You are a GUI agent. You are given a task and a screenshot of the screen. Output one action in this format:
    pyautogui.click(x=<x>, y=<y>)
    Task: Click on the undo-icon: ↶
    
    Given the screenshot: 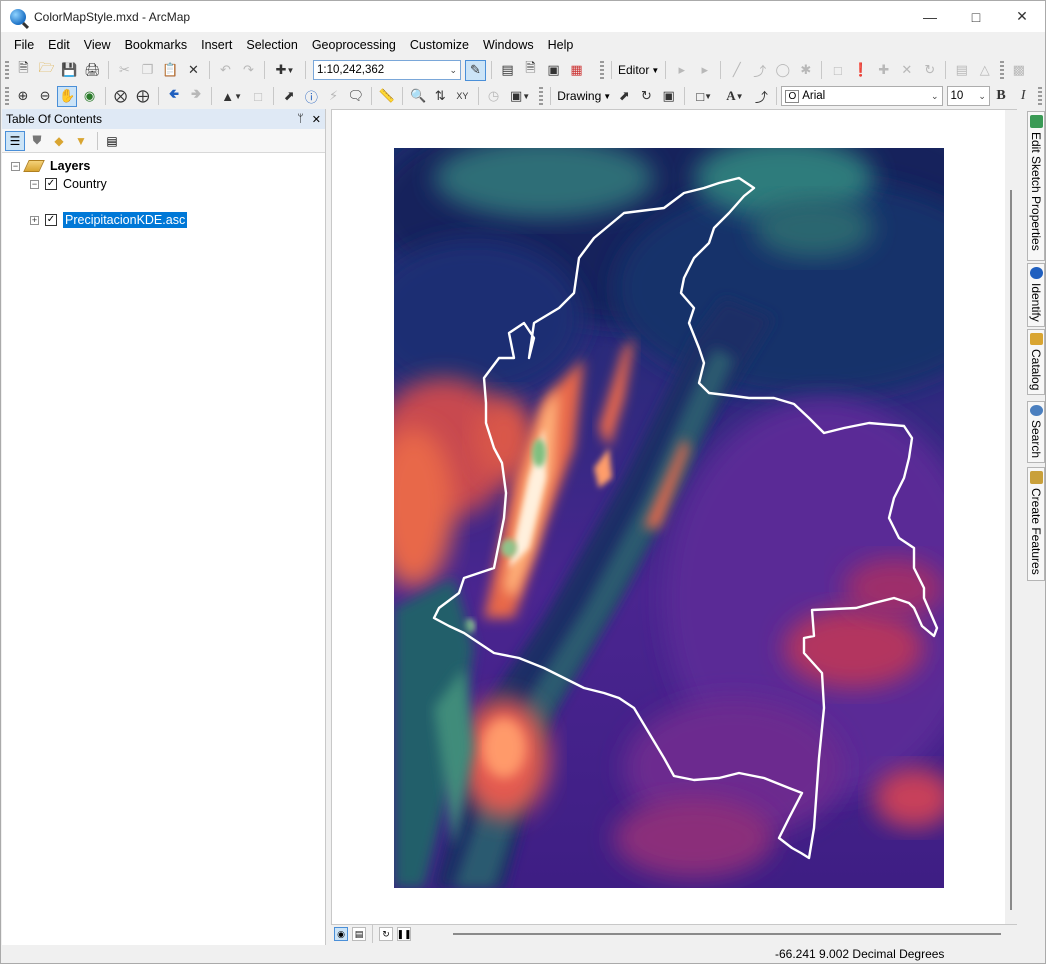 What is the action you would take?
    pyautogui.click(x=225, y=70)
    